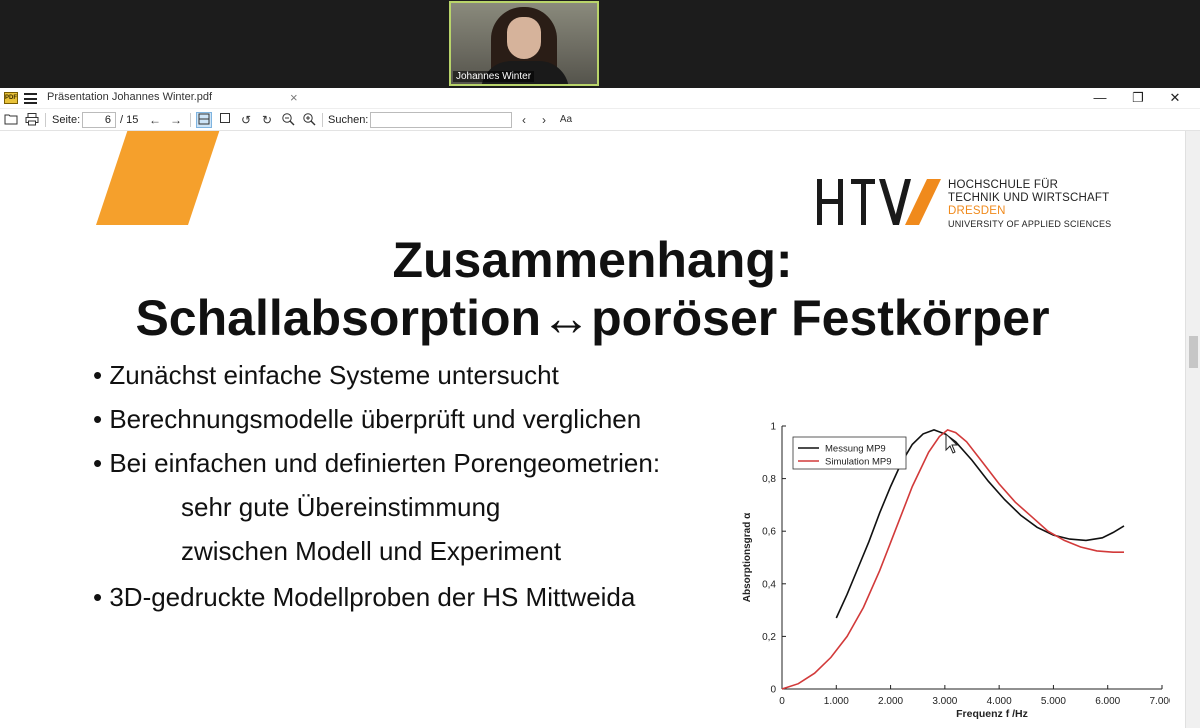 Image resolution: width=1200 pixels, height=728 pixels. Describe the element at coordinates (11, 120) in the screenshot. I see `open-folder-icon` at that location.